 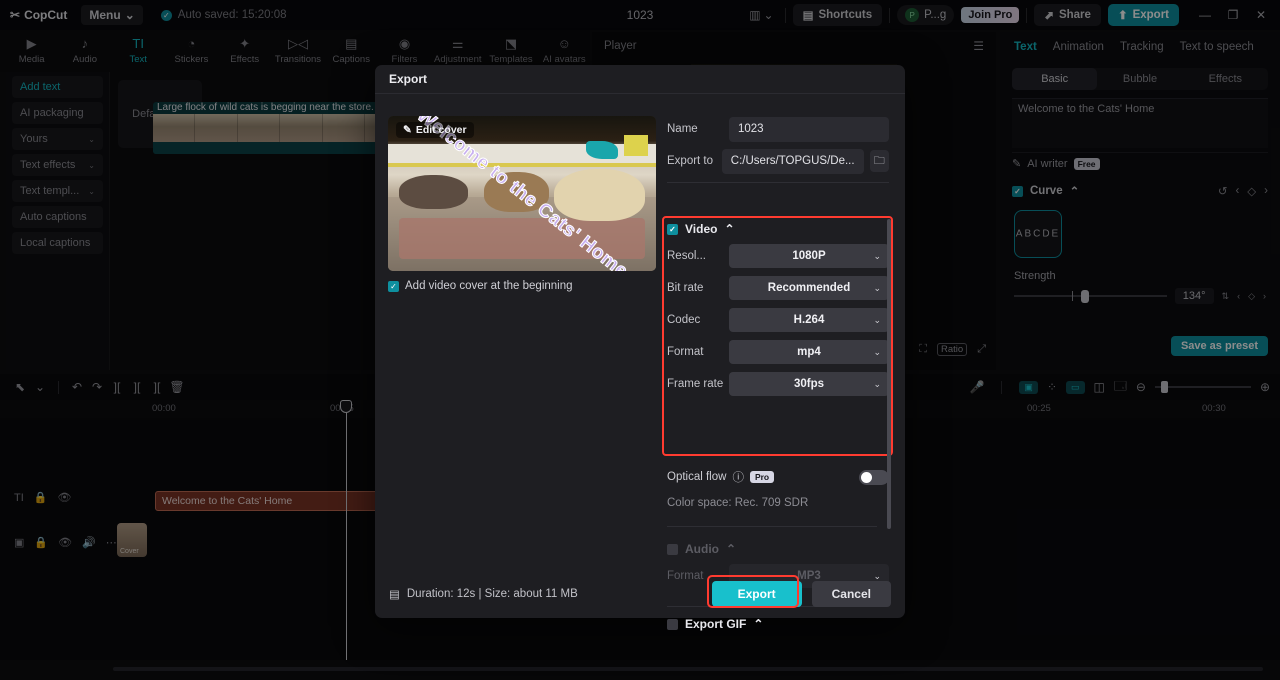 What do you see at coordinates (851, 594) in the screenshot?
I see `dialog-cancel-button: Cancel` at bounding box center [851, 594].